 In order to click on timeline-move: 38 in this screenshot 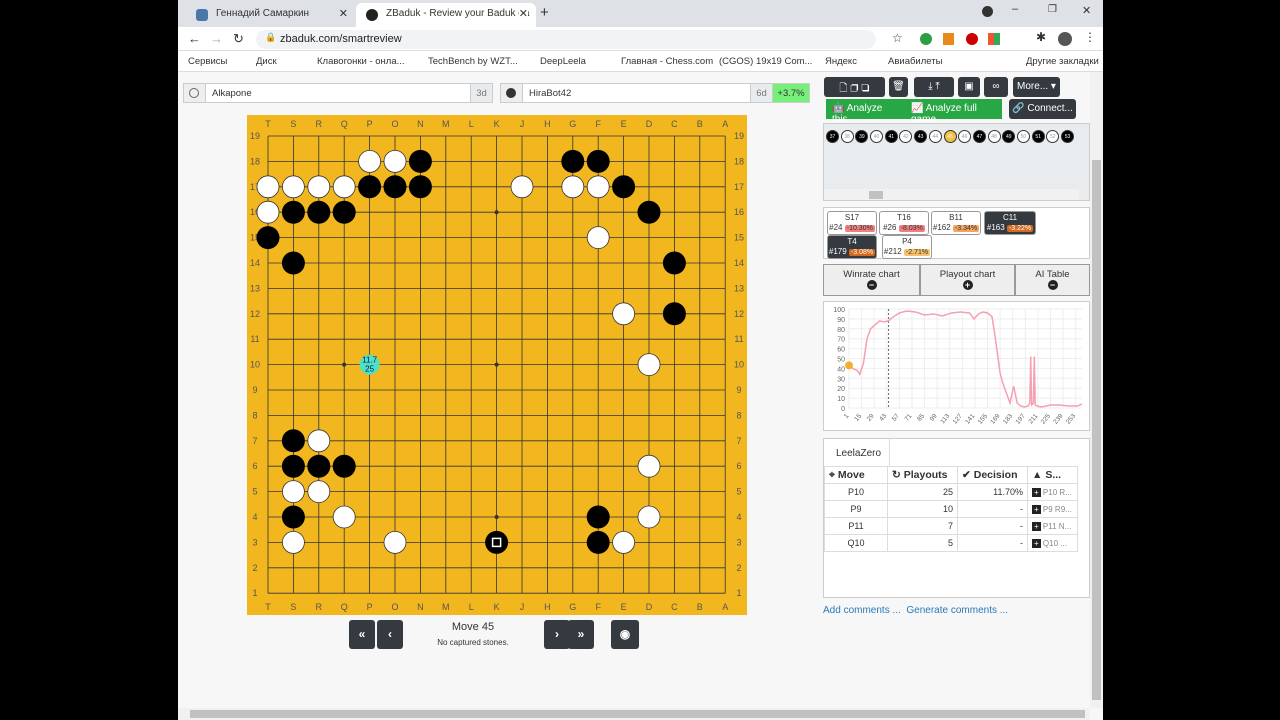, I will do `click(847, 136)`.